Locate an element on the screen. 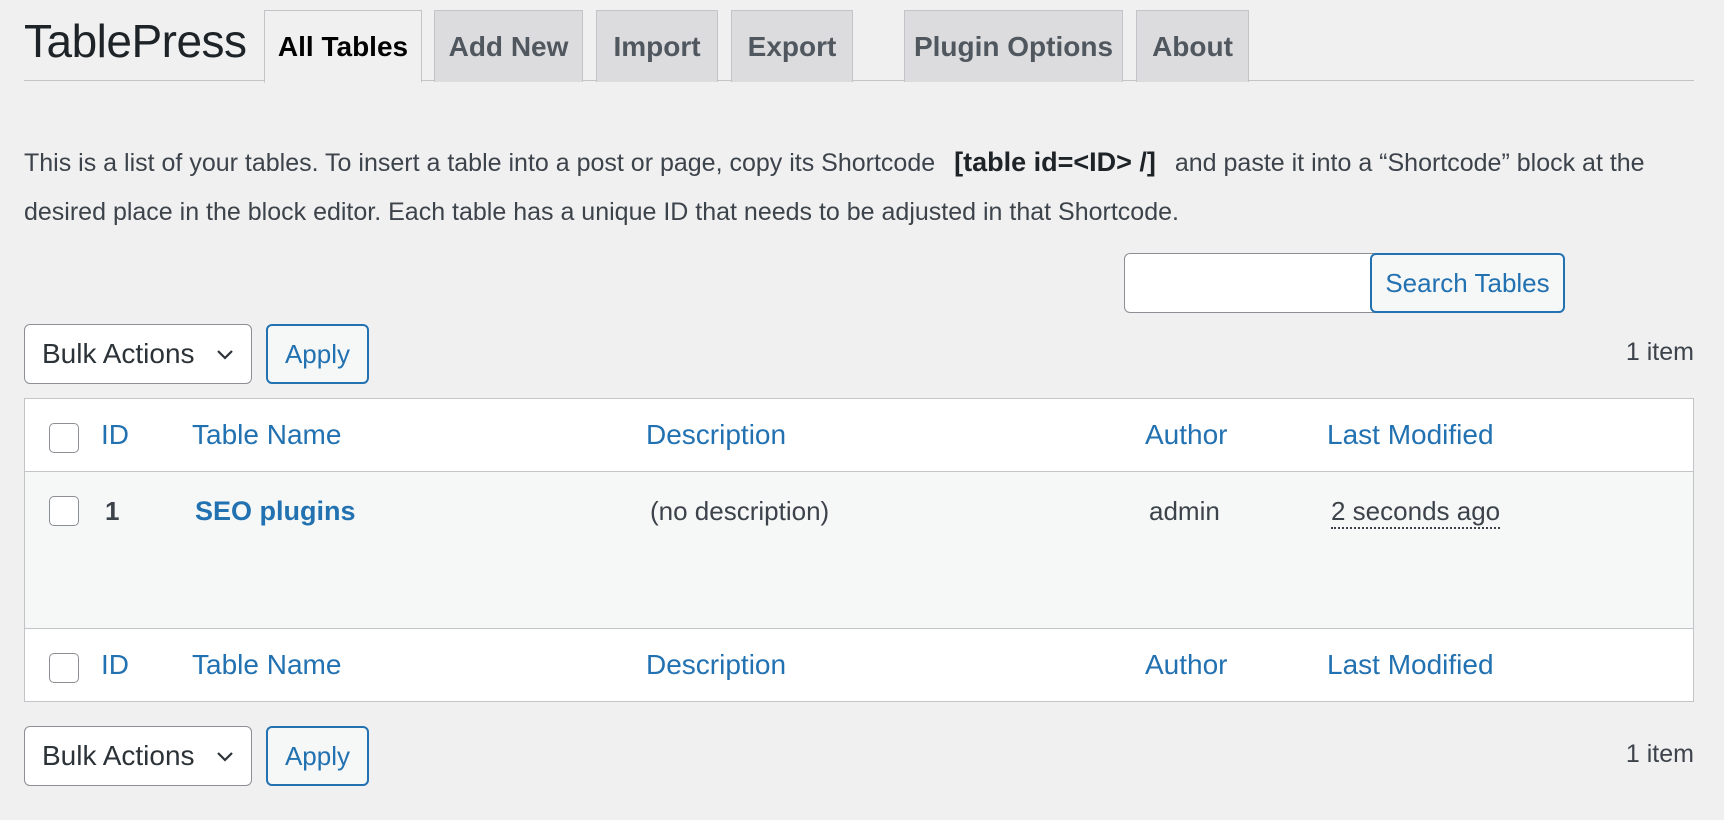 The image size is (1724, 820). shortcode-example: [table id=<ID> /] is located at coordinates (1055, 162).